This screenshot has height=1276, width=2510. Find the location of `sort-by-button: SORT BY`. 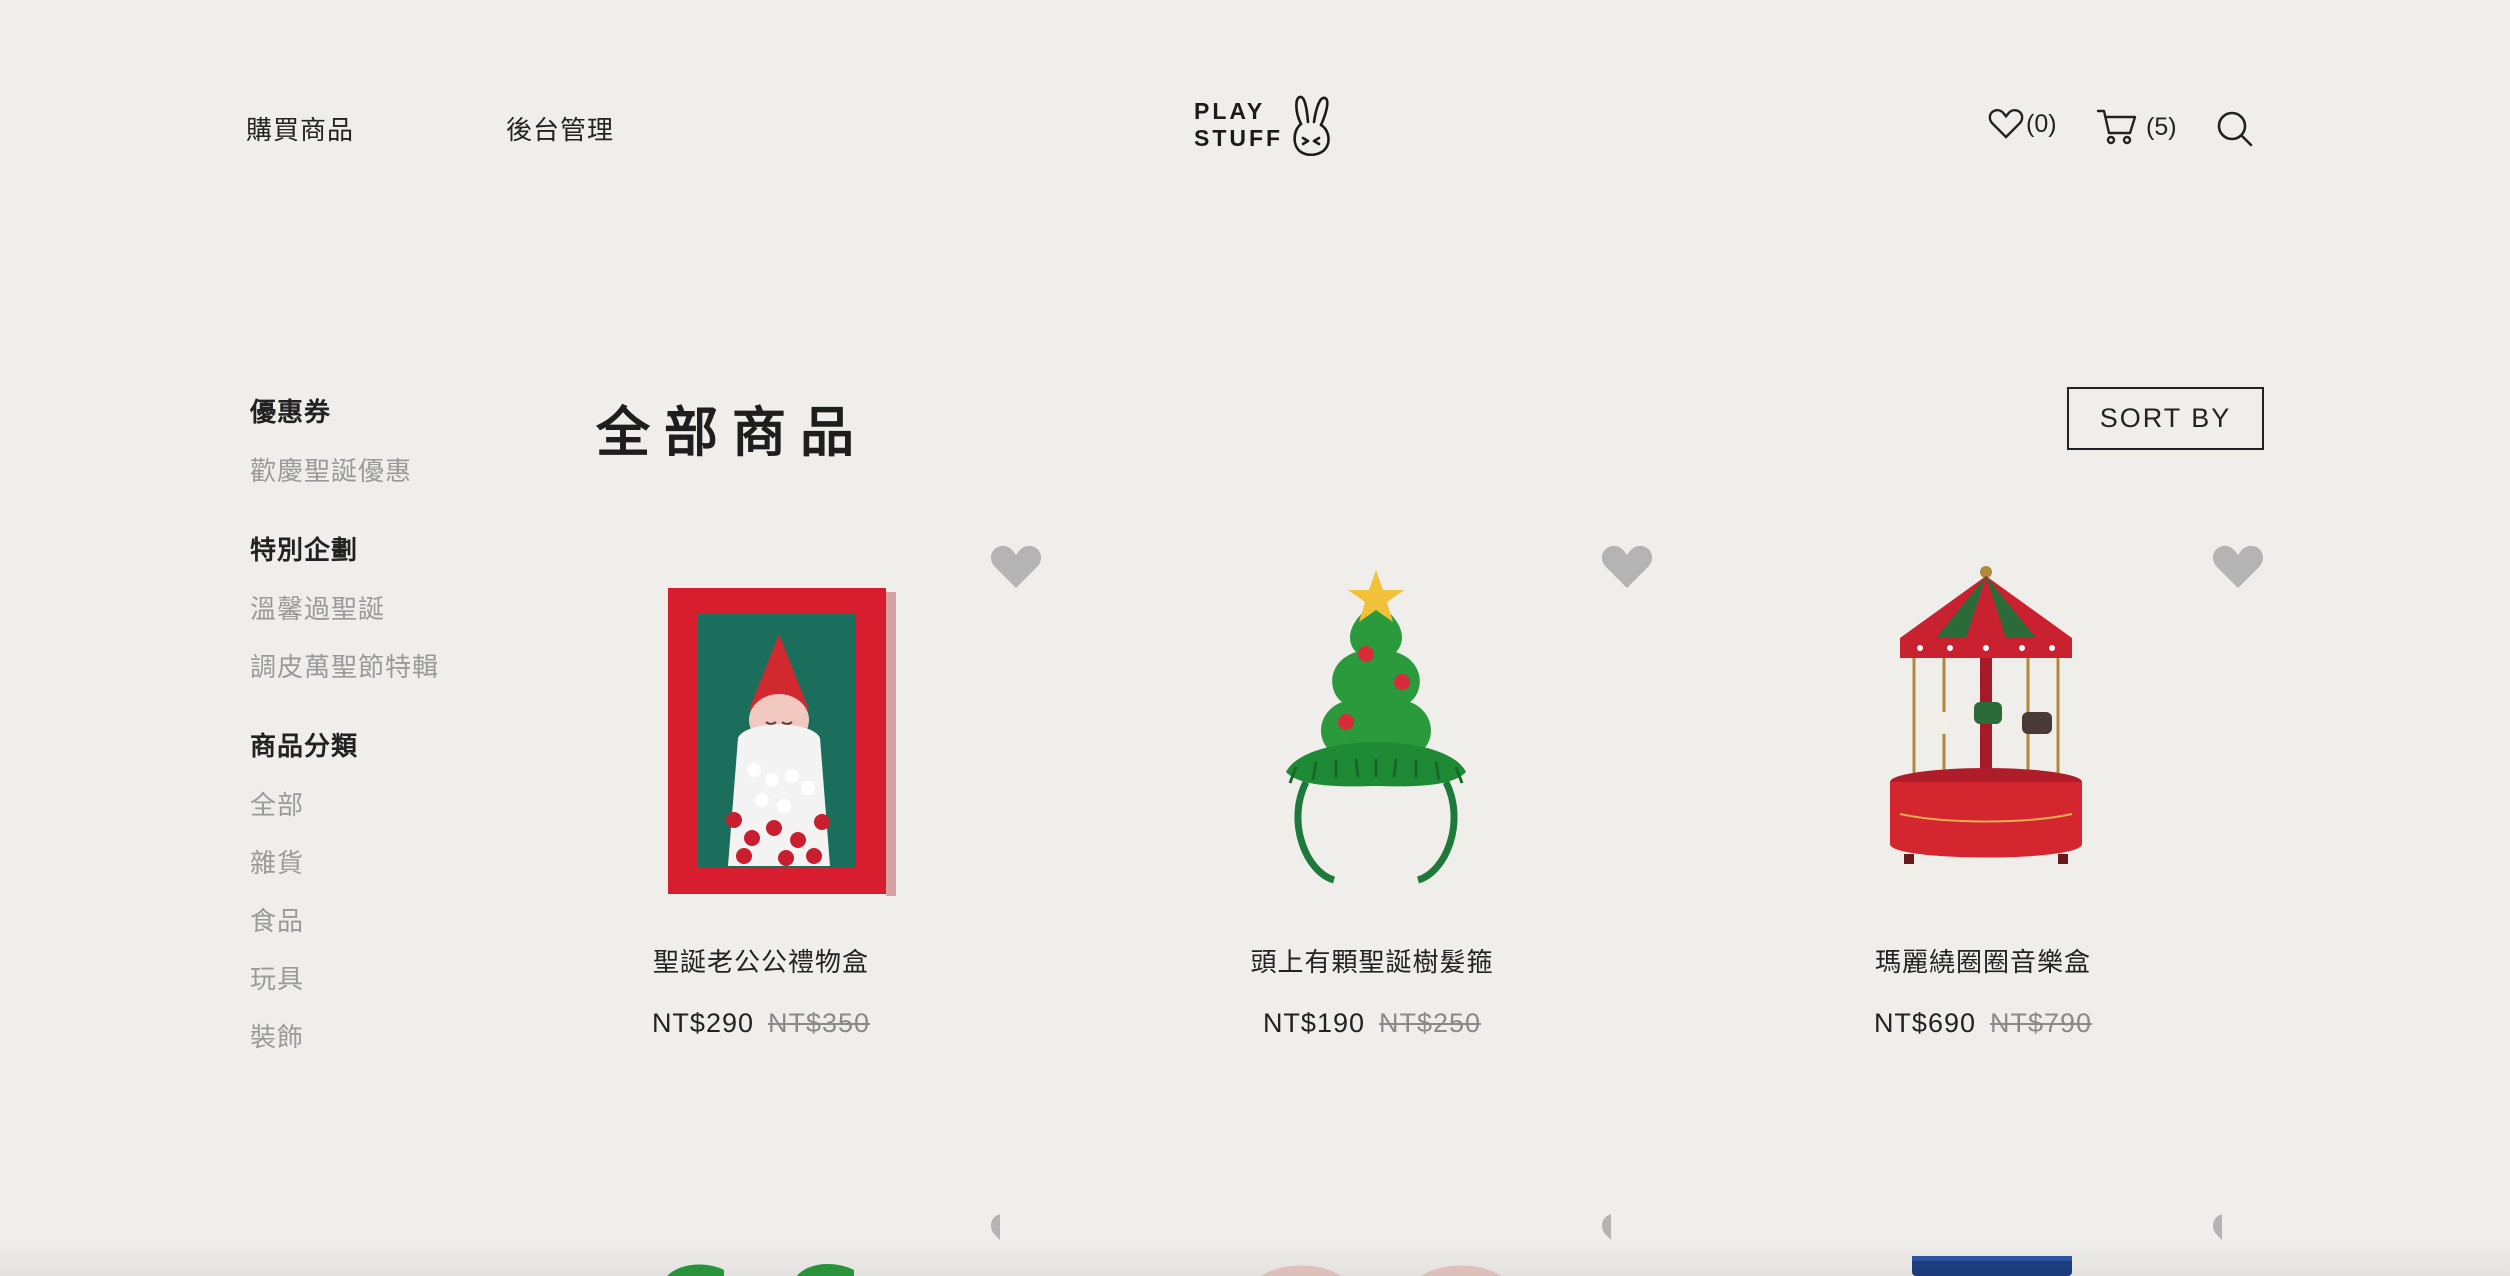

sort-by-button: SORT BY is located at coordinates (2165, 418).